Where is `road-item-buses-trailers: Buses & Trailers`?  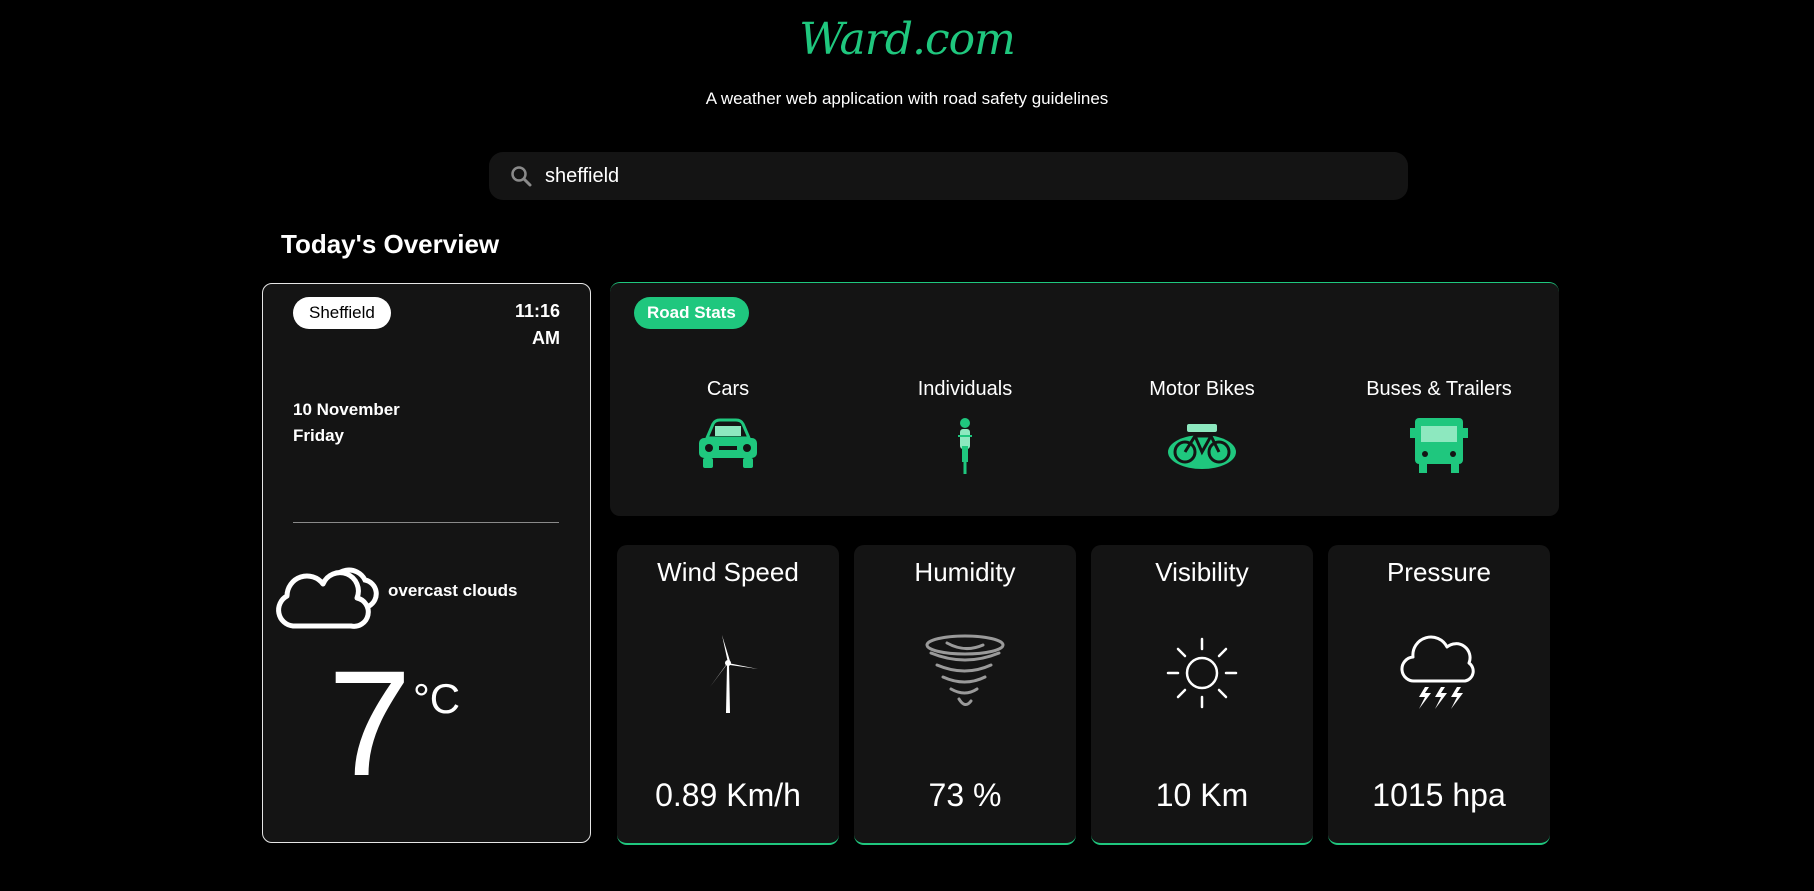
road-item-buses-trailers: Buses & Trailers is located at coordinates (1439, 426).